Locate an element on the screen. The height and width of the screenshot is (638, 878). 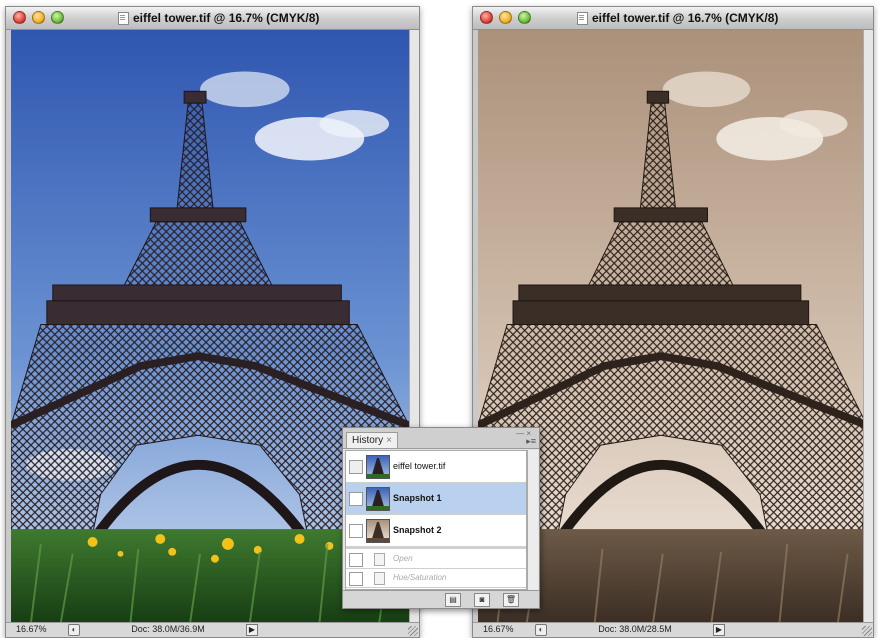
document-size: Doc: 38.0M/36.9M is located at coordinates (168, 629).